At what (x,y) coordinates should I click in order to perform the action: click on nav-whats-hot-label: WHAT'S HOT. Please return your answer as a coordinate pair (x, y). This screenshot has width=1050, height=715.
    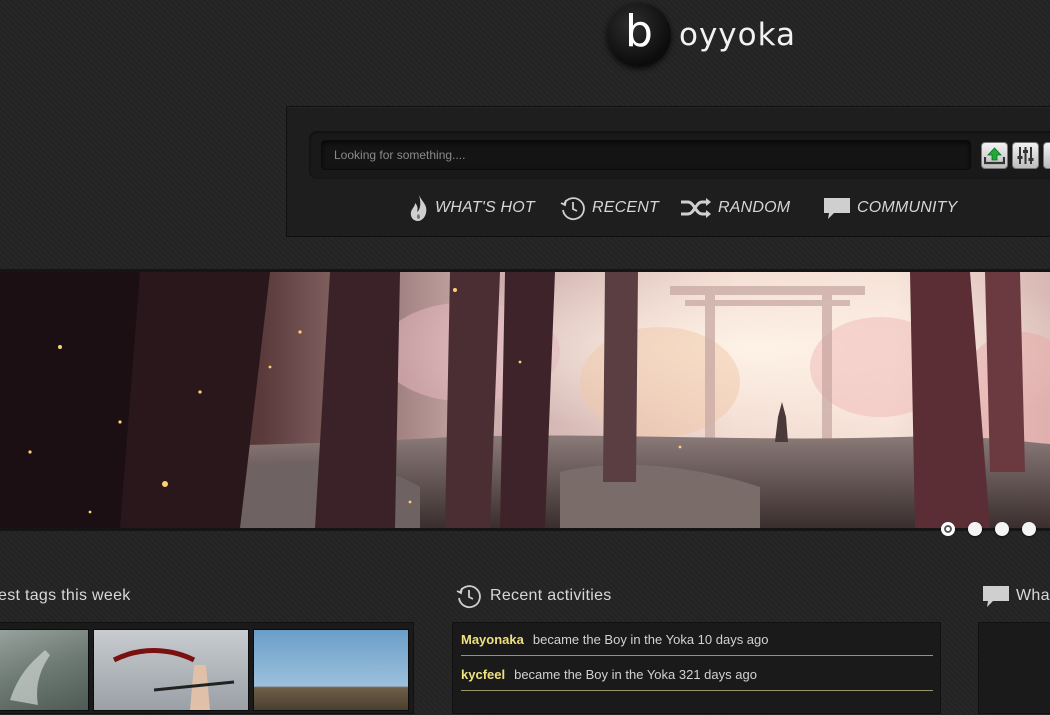
    Looking at the image, I should click on (485, 207).